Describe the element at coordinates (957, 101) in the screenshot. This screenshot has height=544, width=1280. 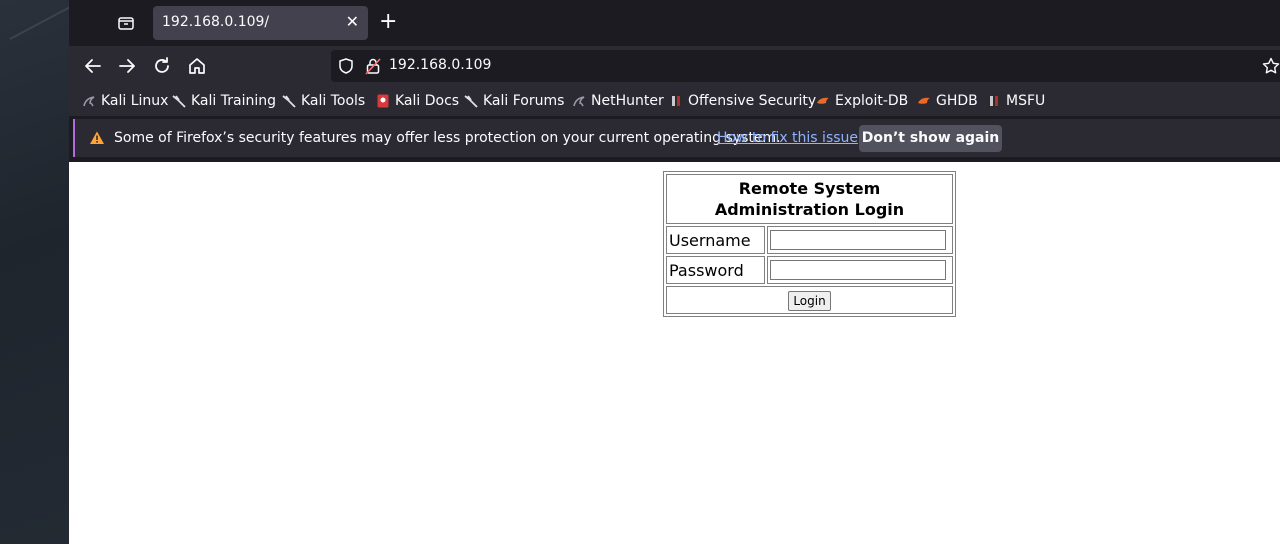
I see `bookmark-label: GHDB` at that location.